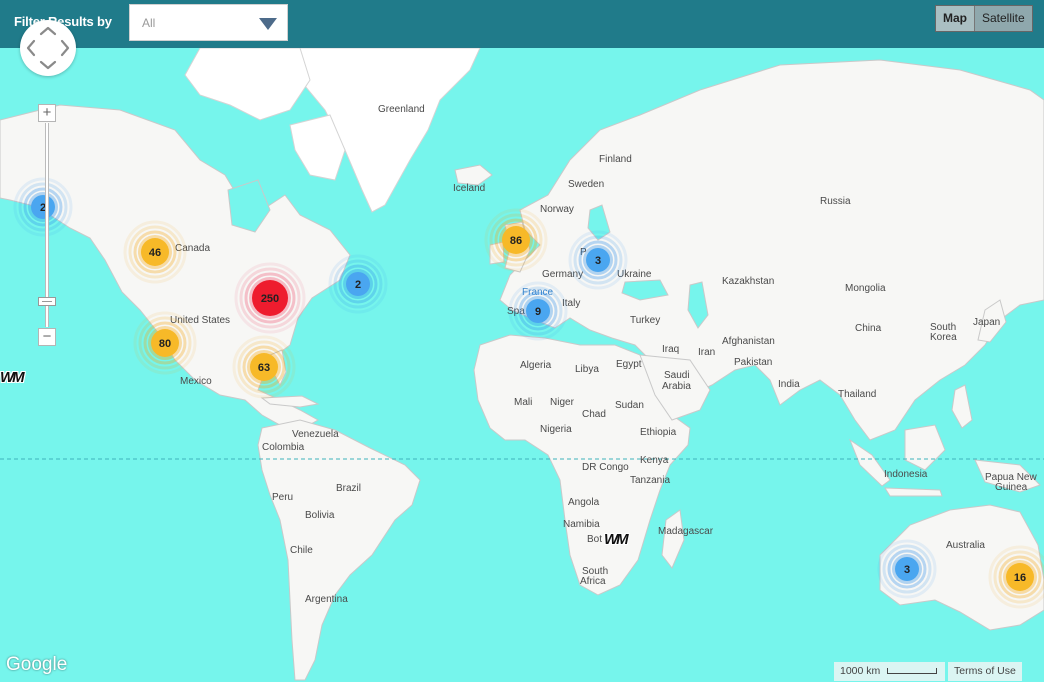 The height and width of the screenshot is (682, 1044). I want to click on label-sweden: Sweden, so click(586, 184).